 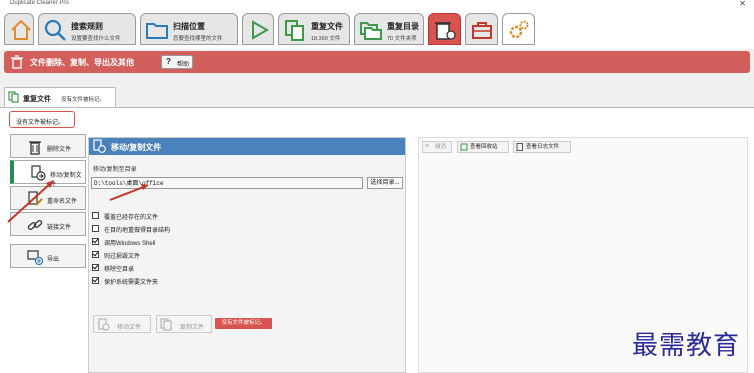 What do you see at coordinates (686, 346) in the screenshot?
I see `watermark: 最需教育` at bounding box center [686, 346].